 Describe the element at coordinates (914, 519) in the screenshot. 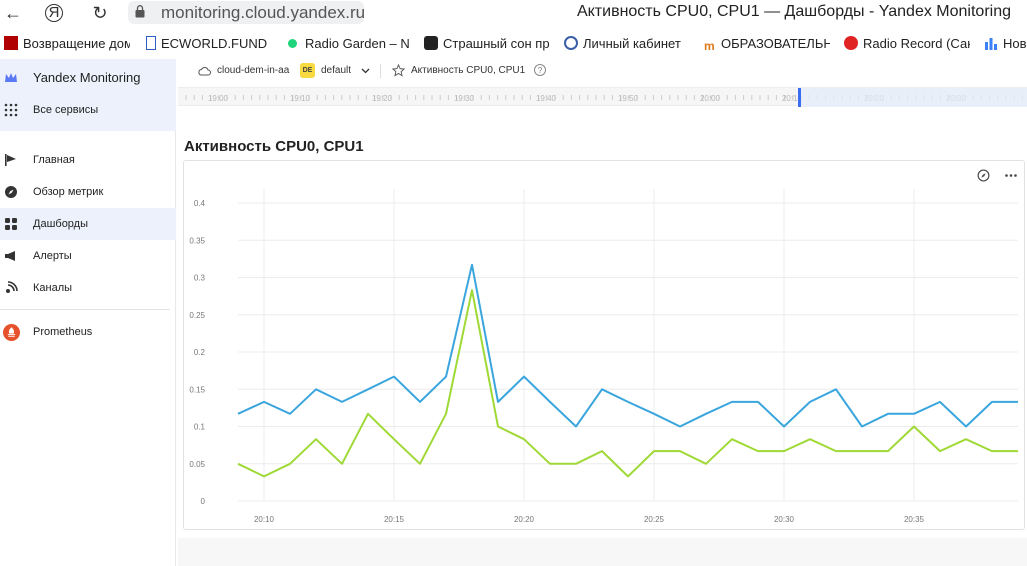

I see `x-tick-label: 20:35` at that location.